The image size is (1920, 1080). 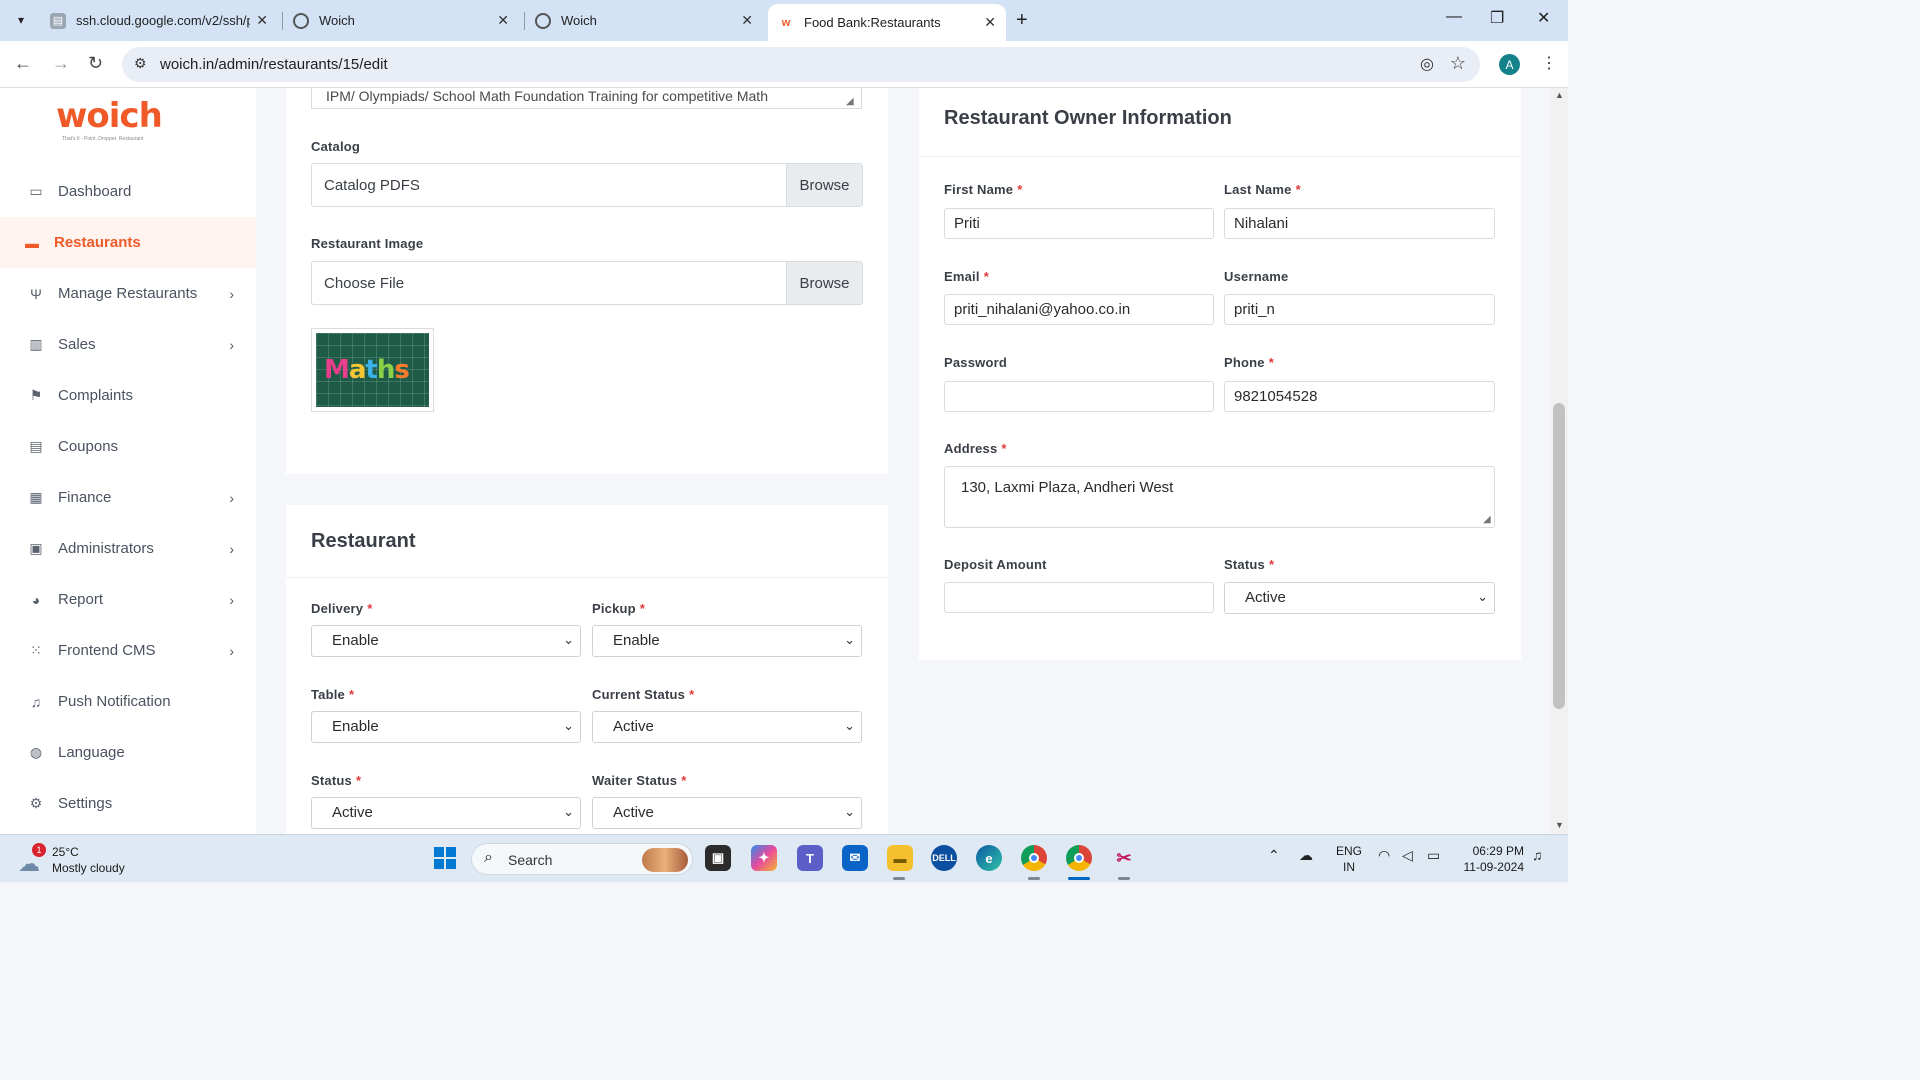 What do you see at coordinates (587, 675) in the screenshot?
I see `restaurant-settings-card` at bounding box center [587, 675].